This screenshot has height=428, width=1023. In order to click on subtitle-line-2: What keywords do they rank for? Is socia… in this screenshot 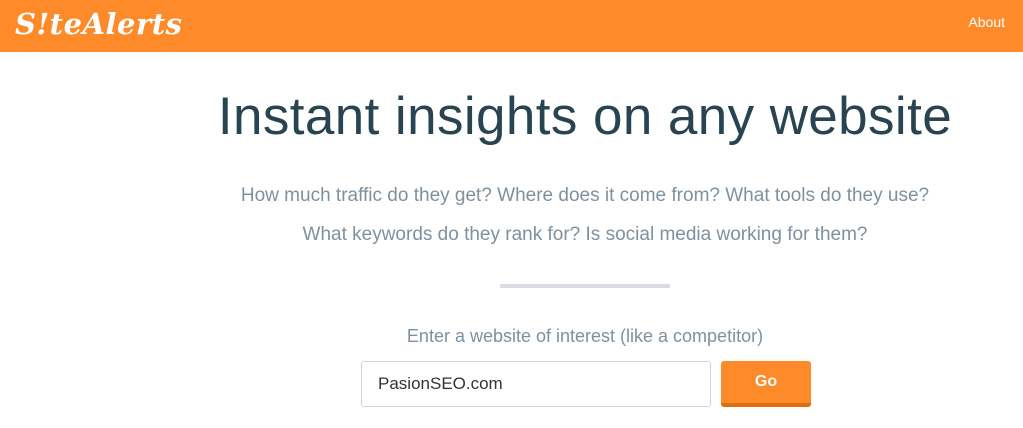, I will do `click(585, 234)`.